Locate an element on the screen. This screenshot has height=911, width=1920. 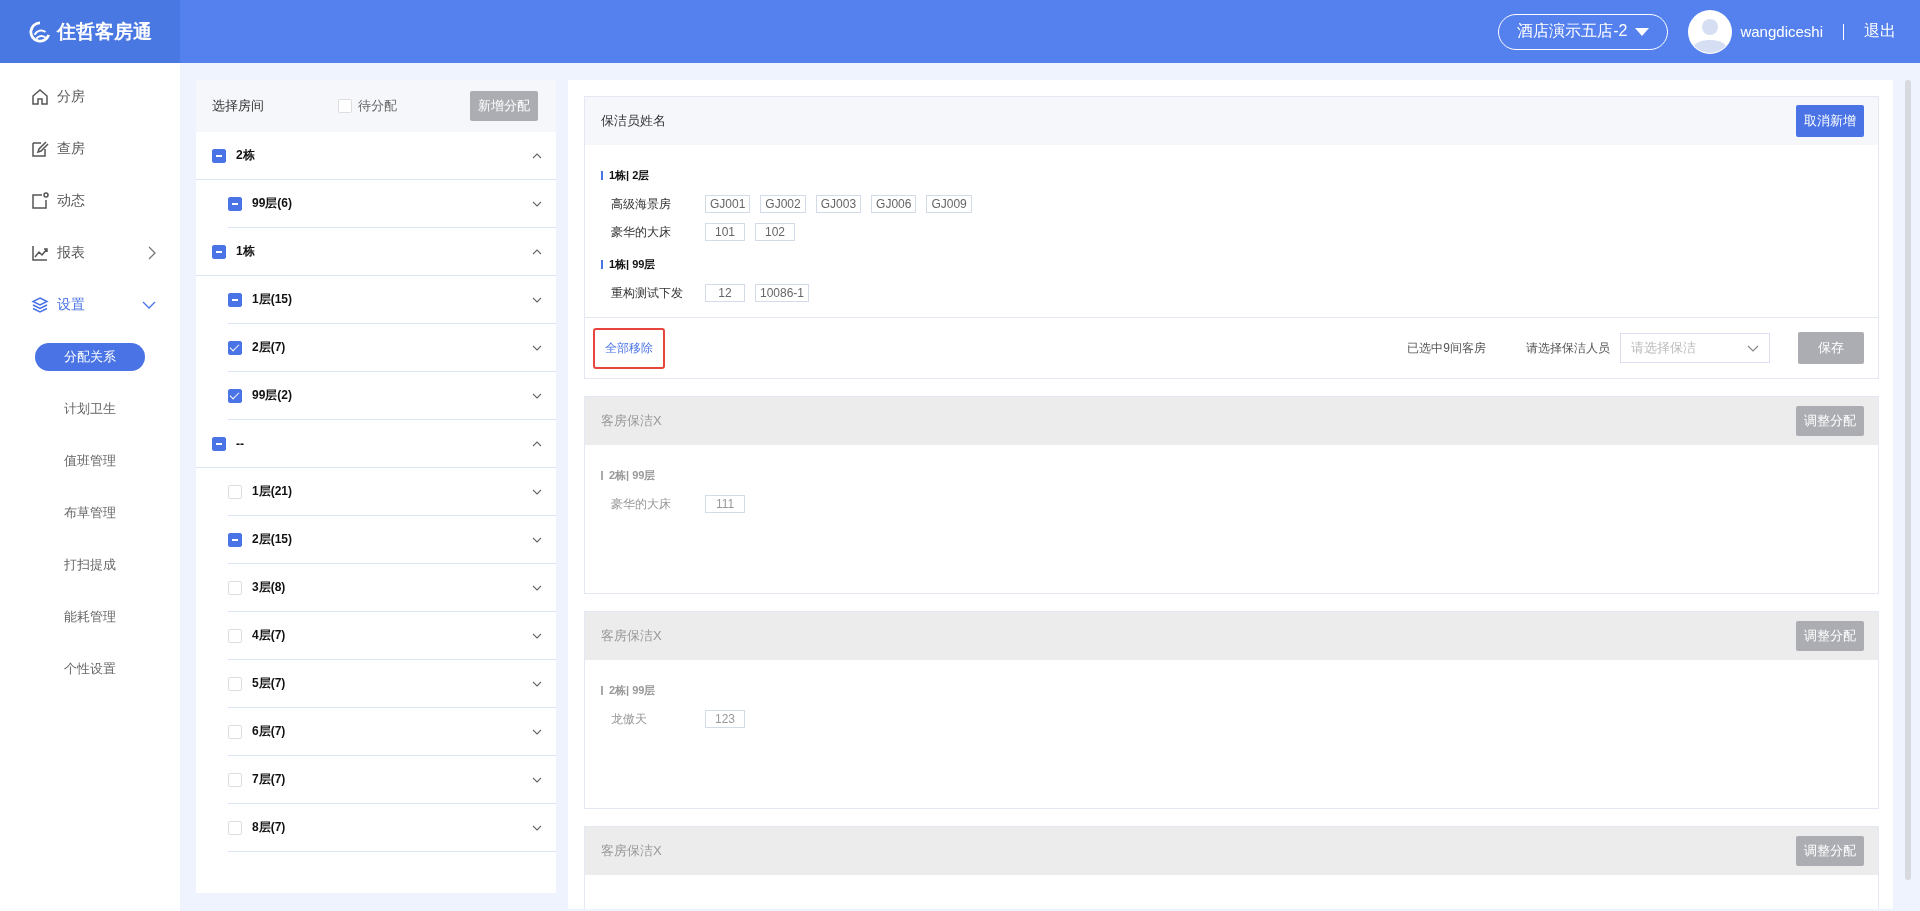
building-row: -- is located at coordinates (376, 444).